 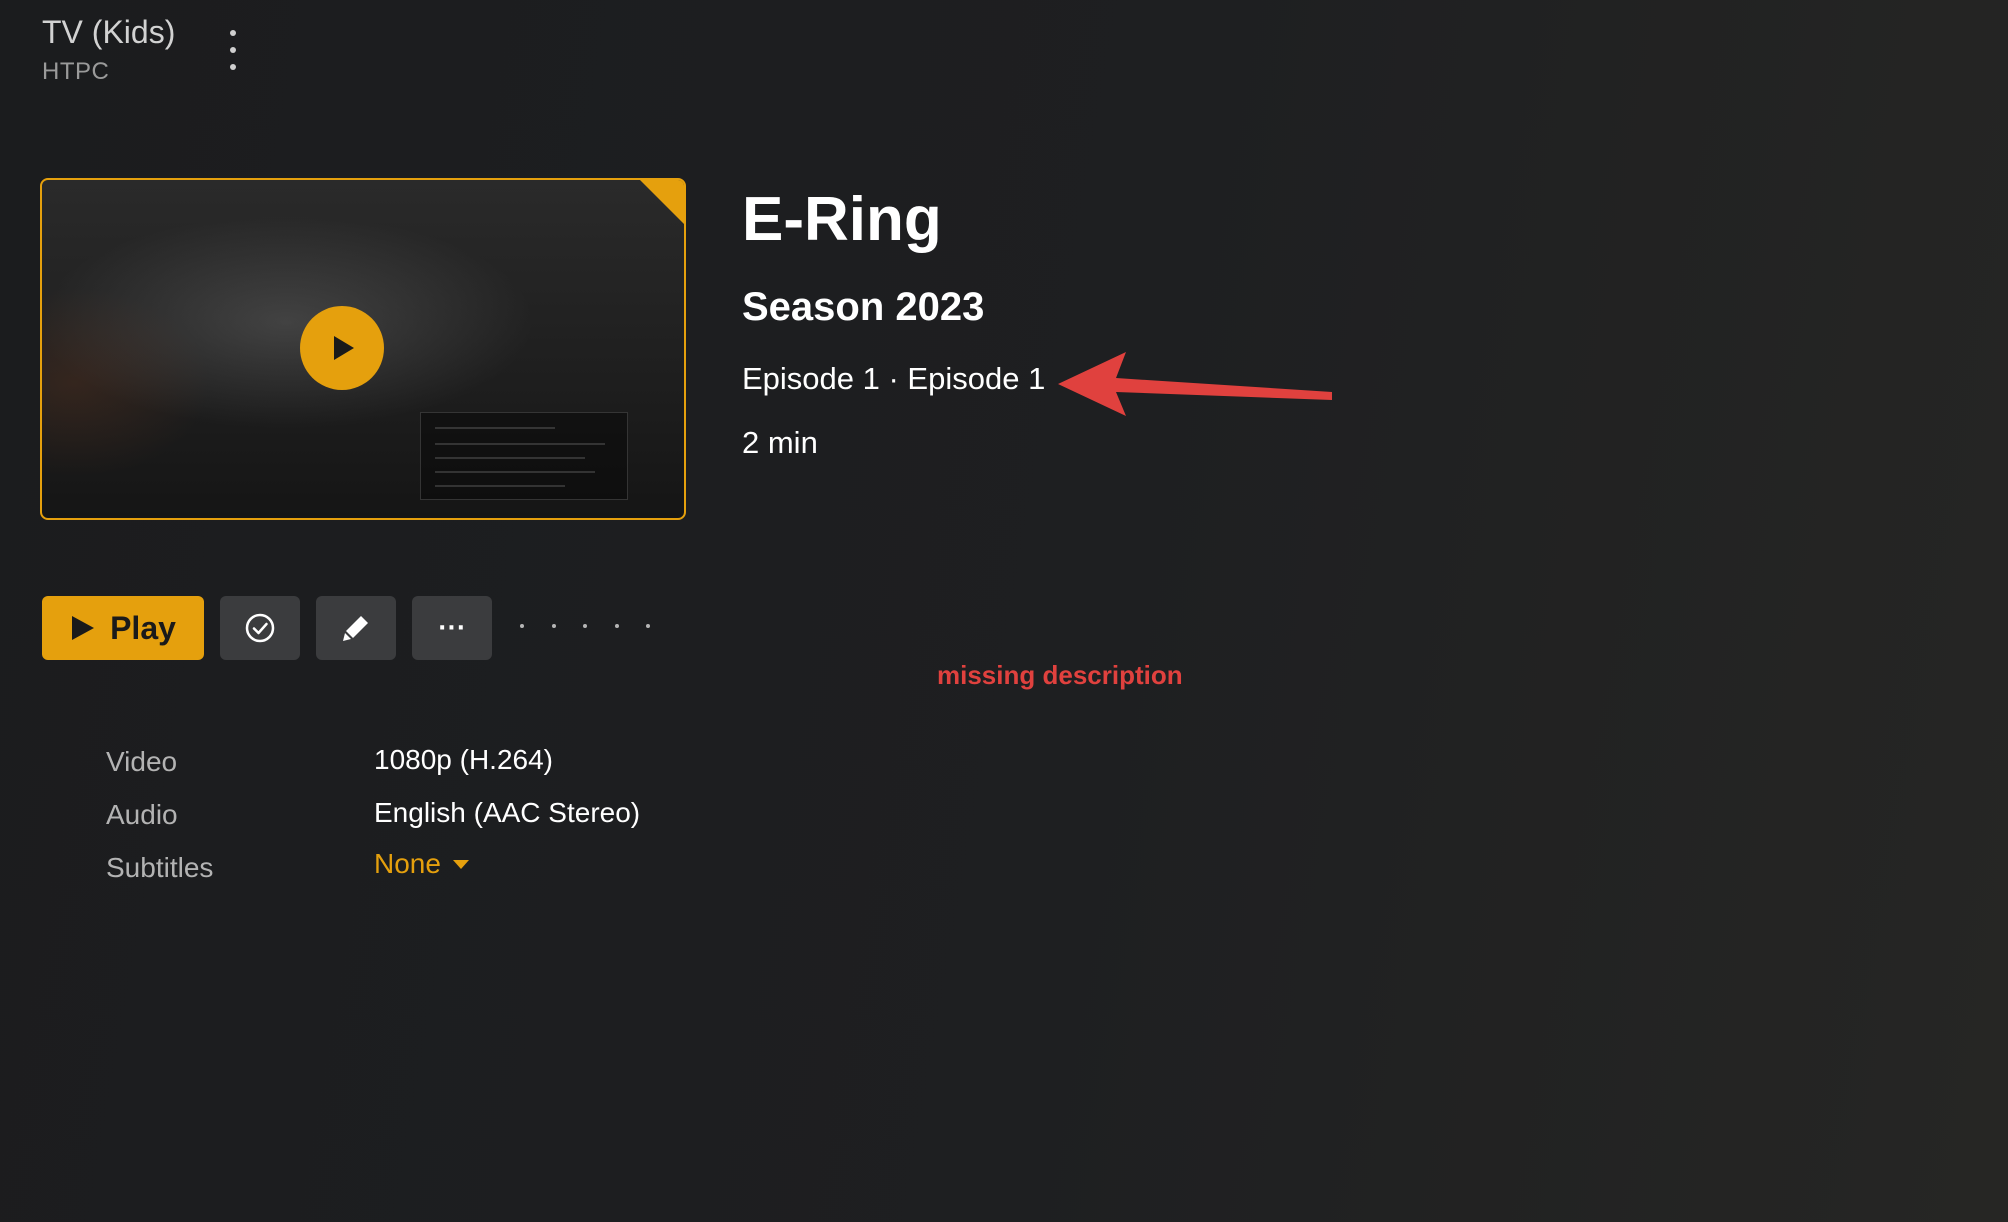 I want to click on mark-watched-button, so click(x=260, y=628).